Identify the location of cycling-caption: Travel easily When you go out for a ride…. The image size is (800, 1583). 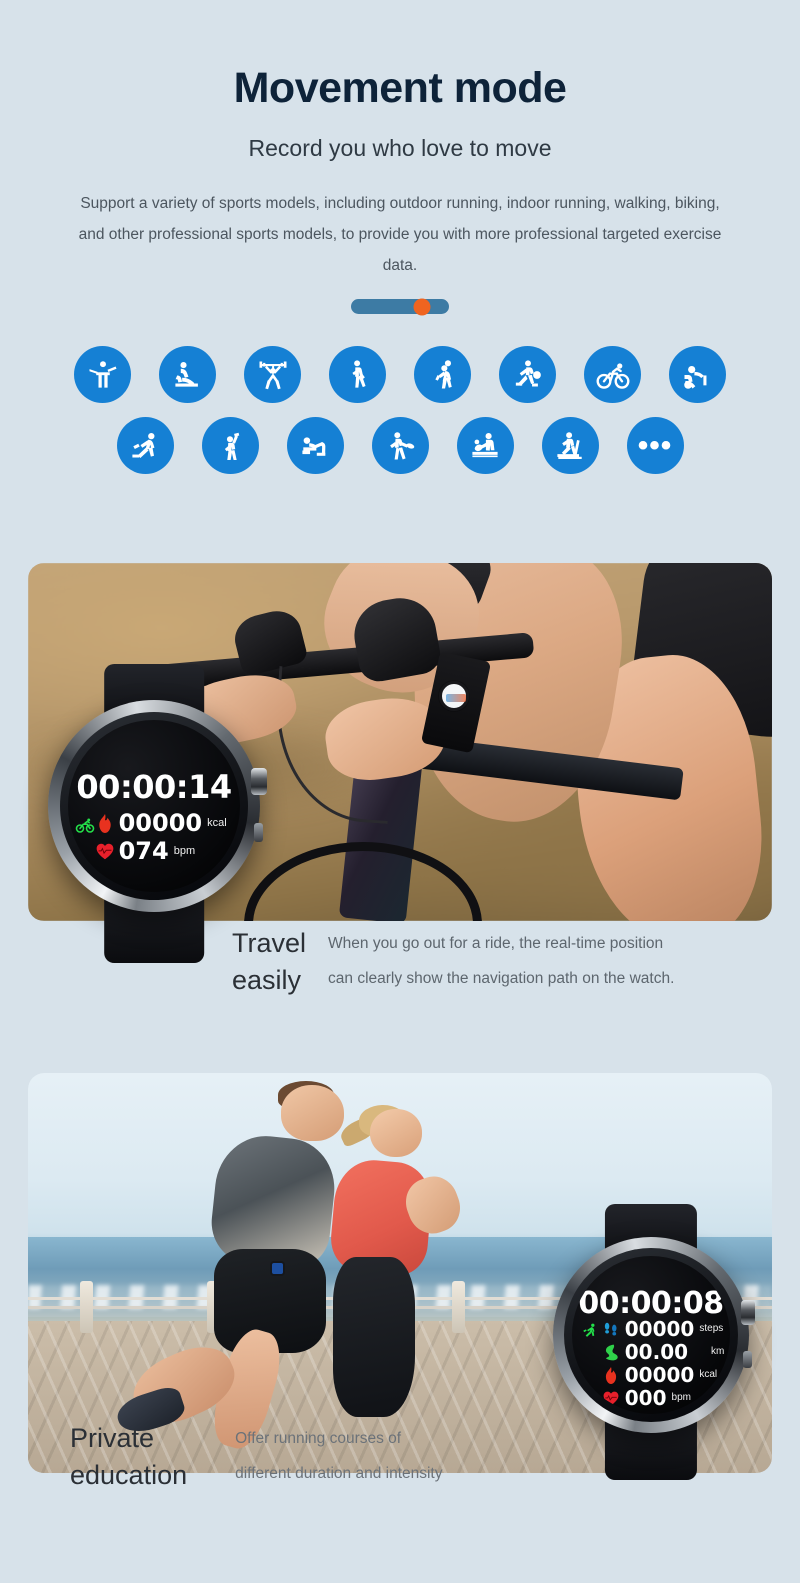
(453, 962).